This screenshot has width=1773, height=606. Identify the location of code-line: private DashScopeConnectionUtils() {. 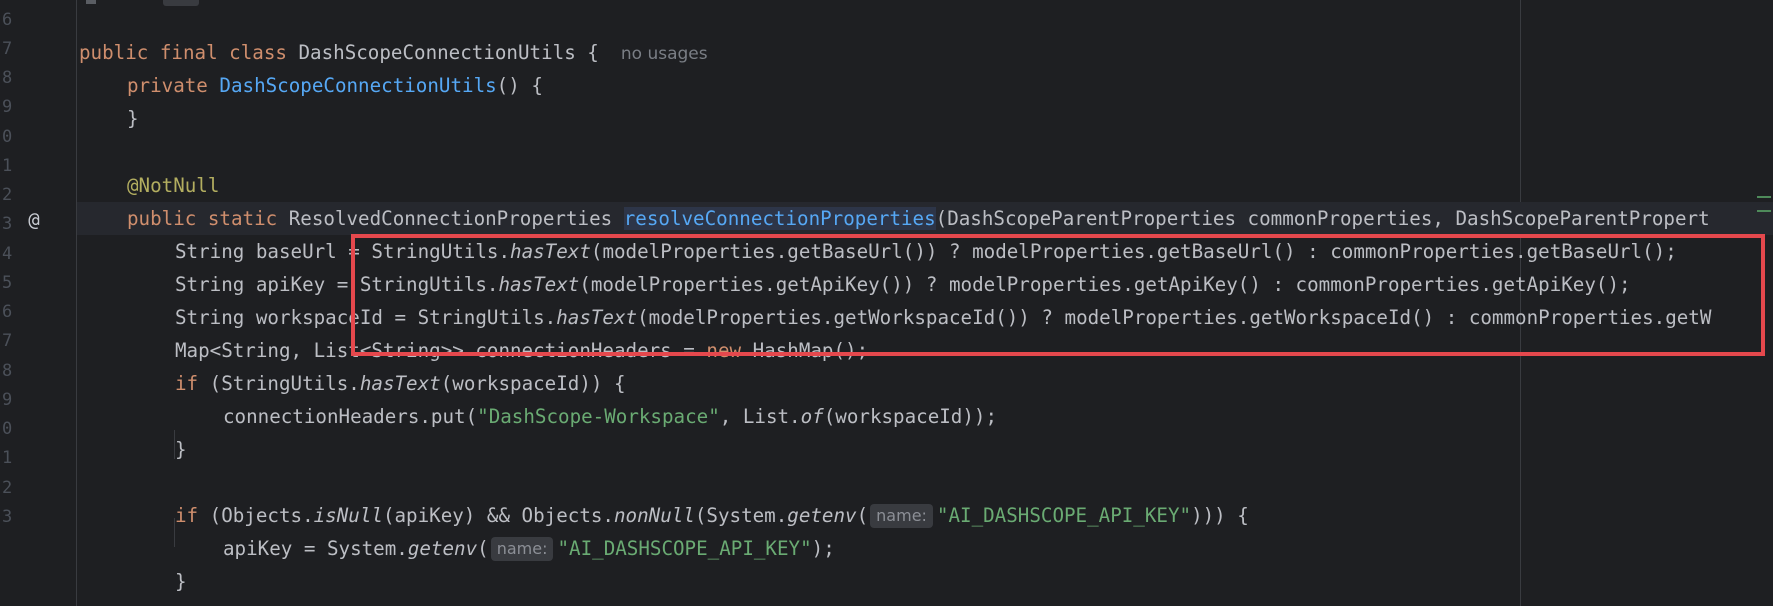
(925, 85).